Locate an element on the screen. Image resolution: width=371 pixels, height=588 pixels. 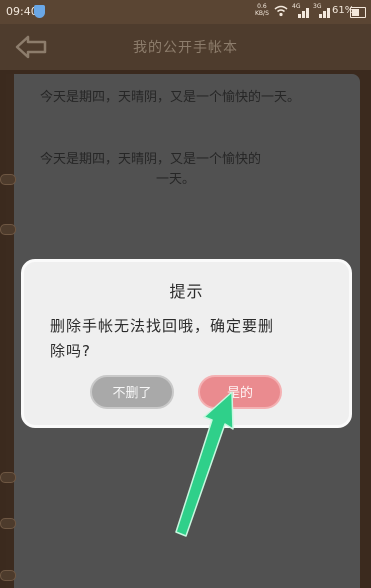
dialog-message-line: 除吗? is located at coordinates (70, 351).